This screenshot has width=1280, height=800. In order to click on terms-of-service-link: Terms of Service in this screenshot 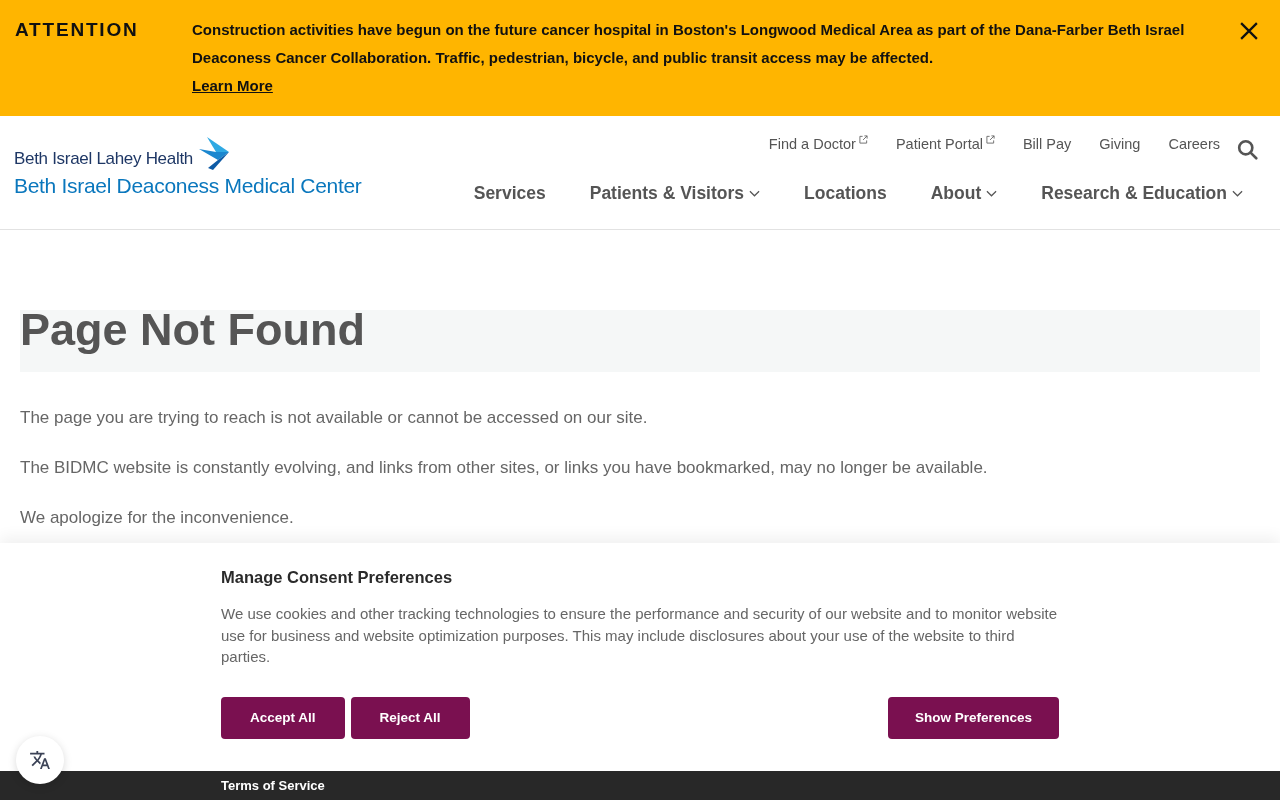, I will do `click(273, 785)`.